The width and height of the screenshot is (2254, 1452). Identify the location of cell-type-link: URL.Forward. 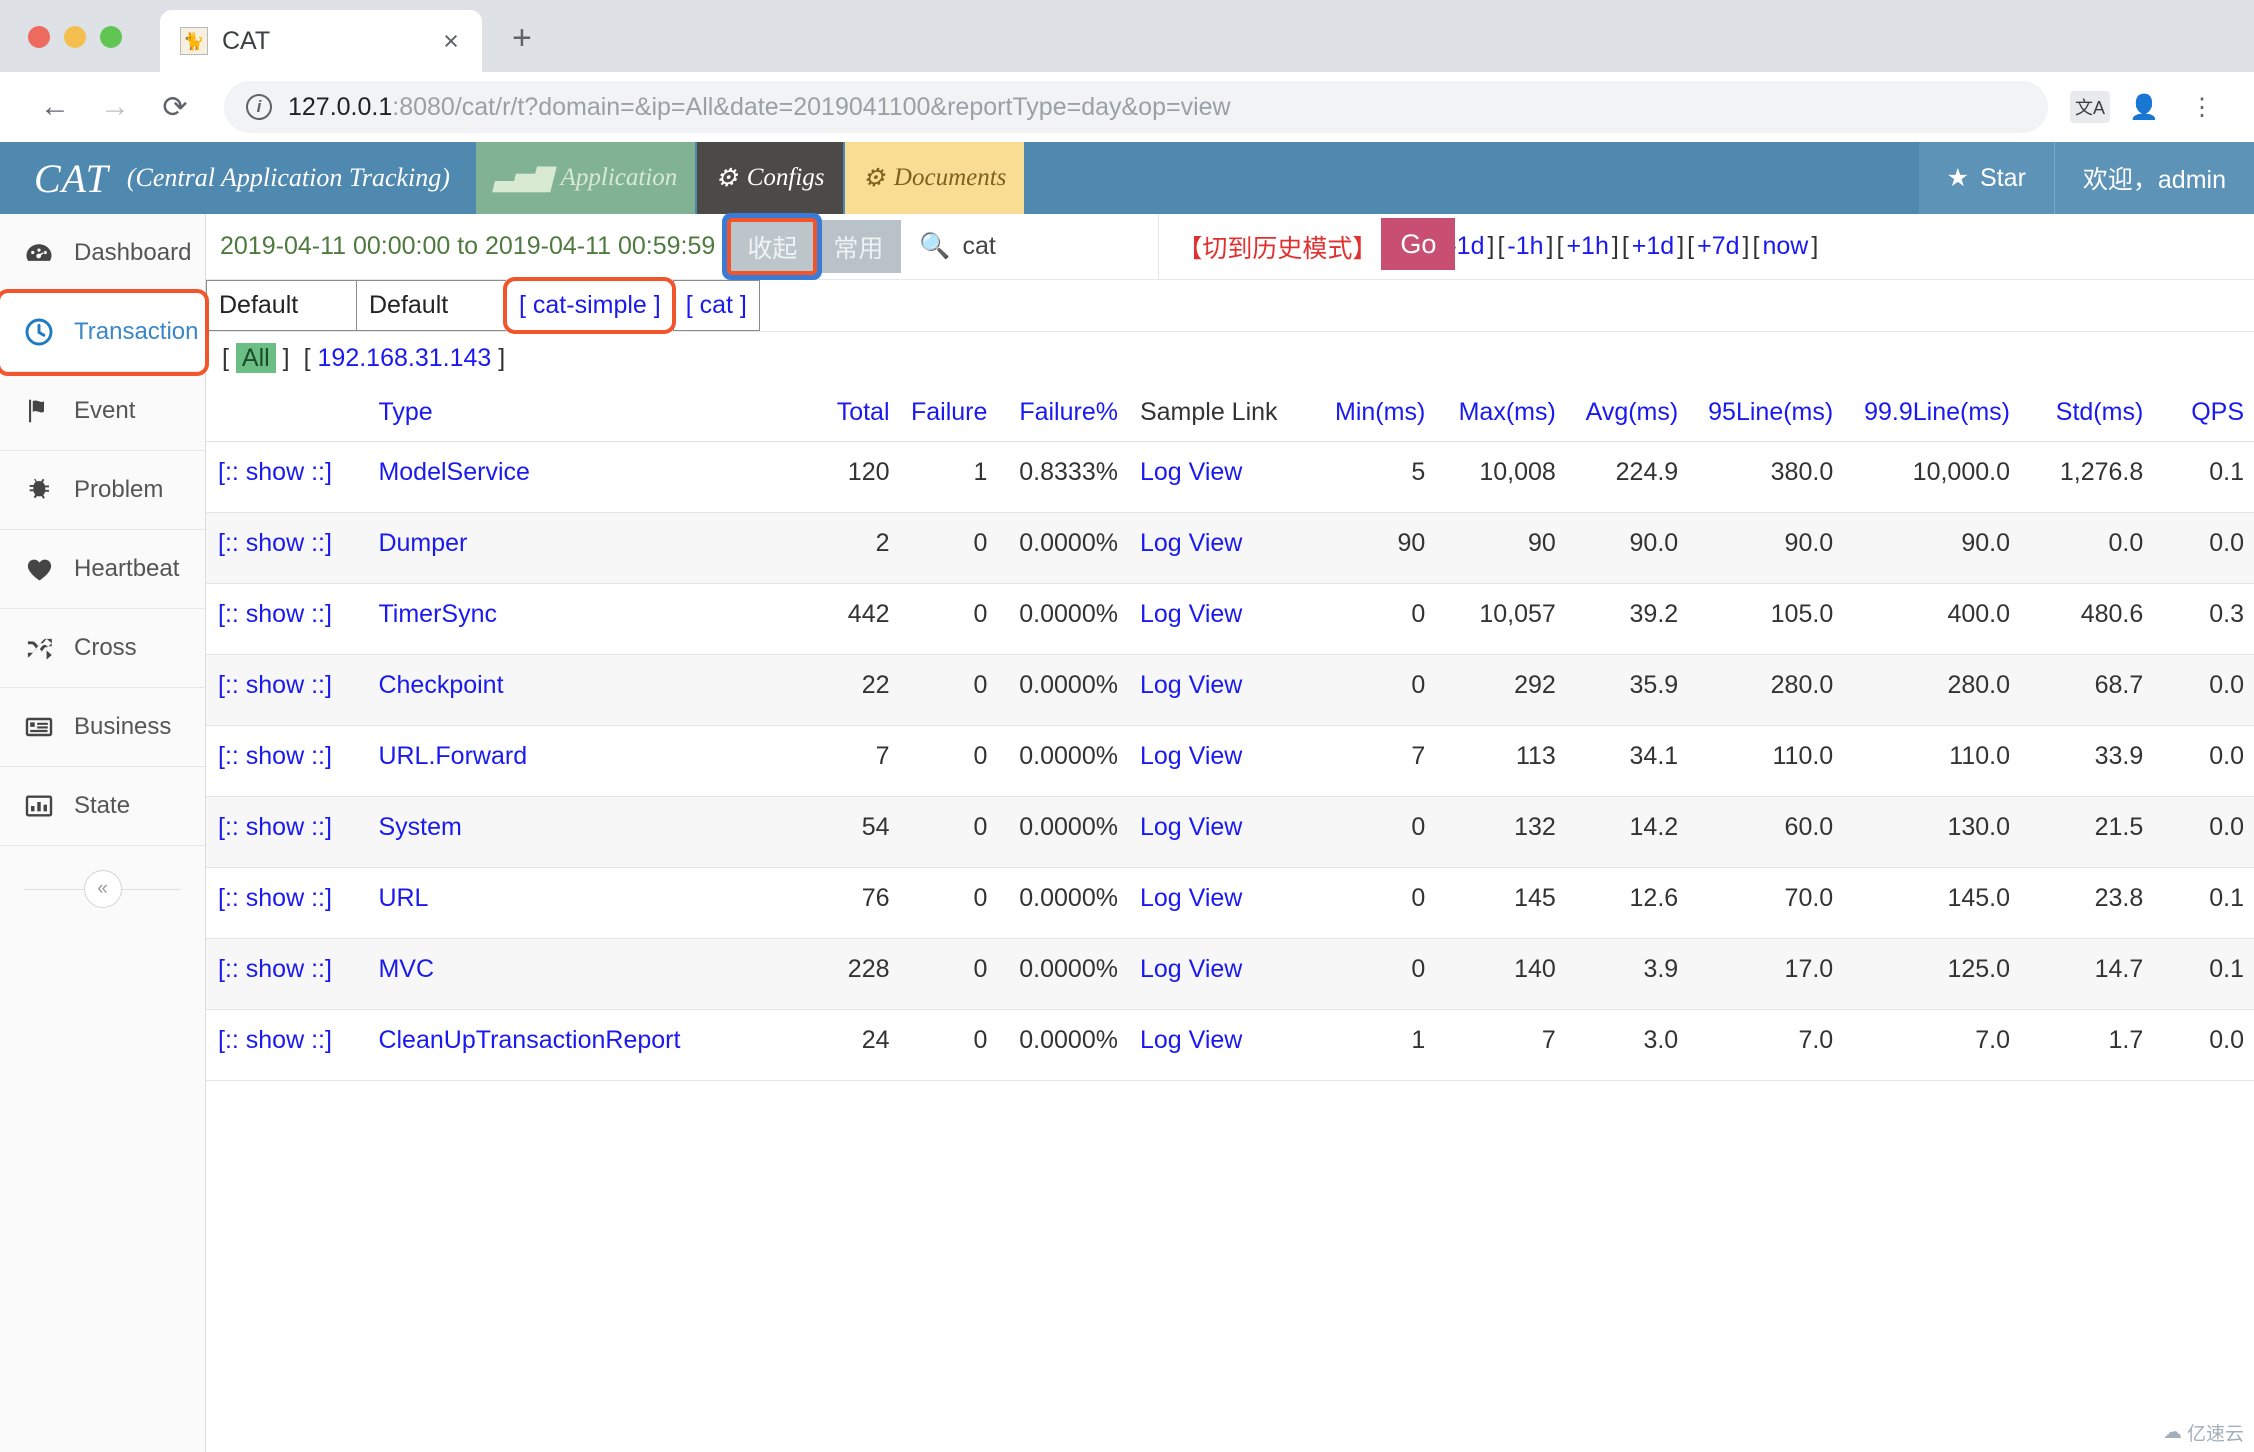
(452, 756).